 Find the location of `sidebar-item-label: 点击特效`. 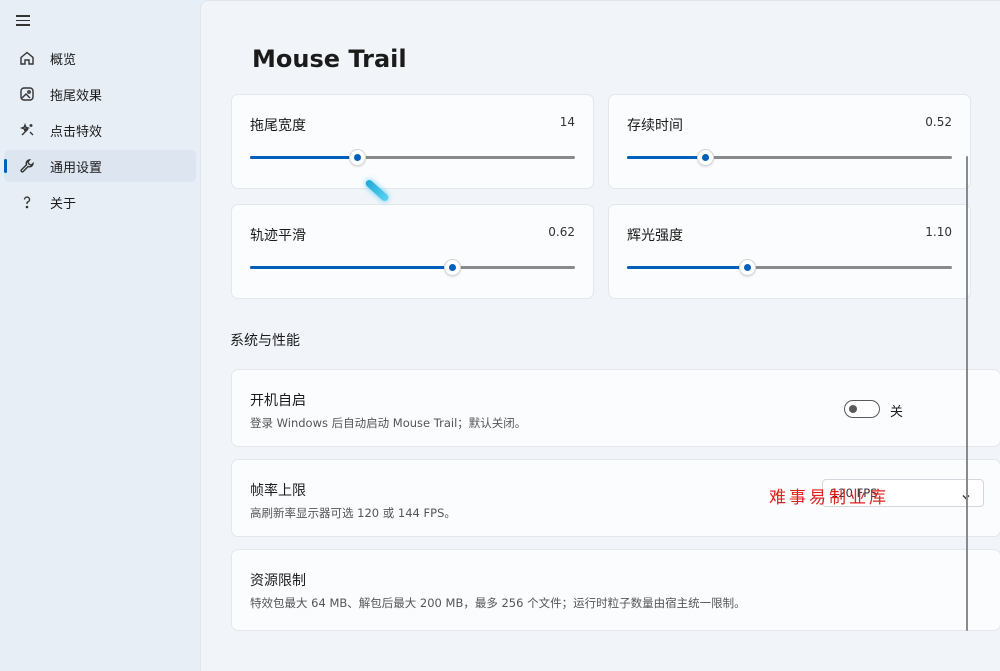

sidebar-item-label: 点击特效 is located at coordinates (76, 132).